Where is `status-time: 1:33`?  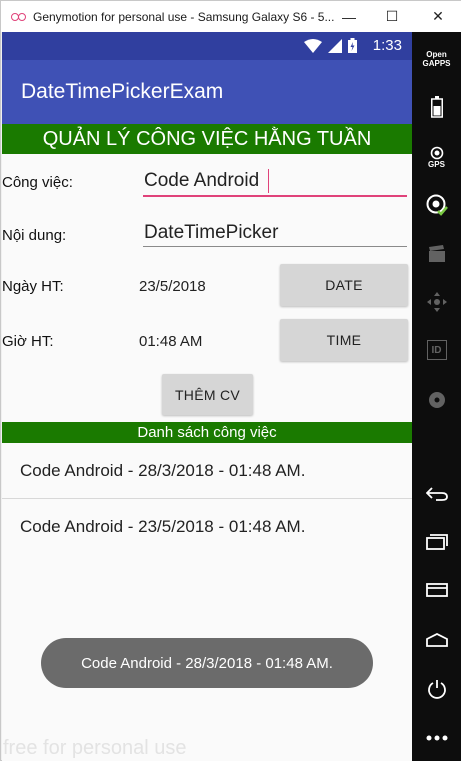
status-time: 1:33 is located at coordinates (387, 45).